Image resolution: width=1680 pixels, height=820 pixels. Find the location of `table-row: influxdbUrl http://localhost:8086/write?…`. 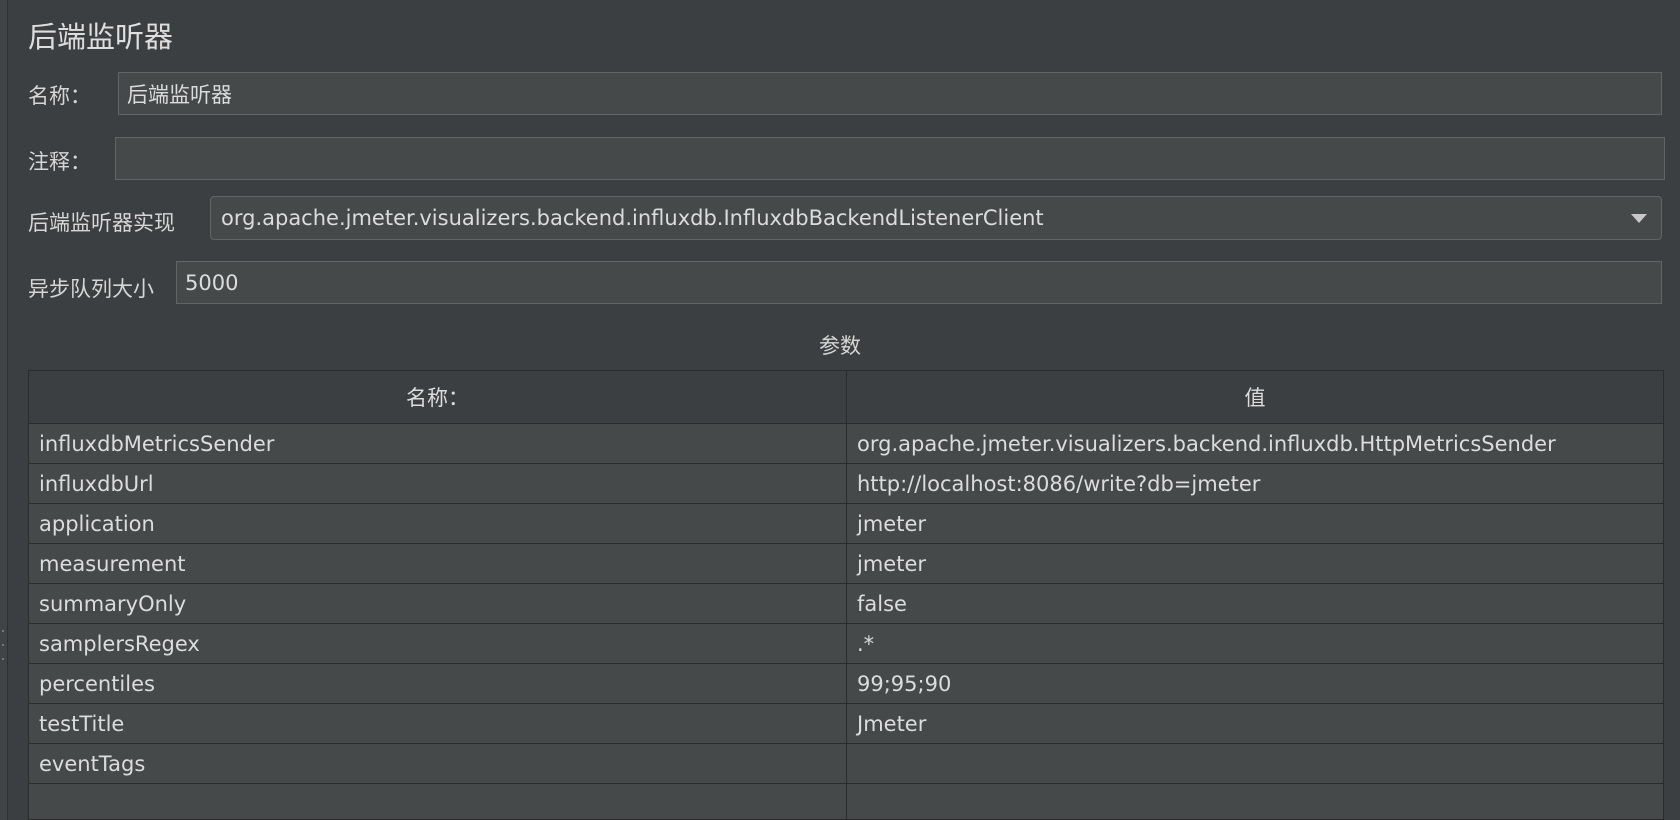

table-row: influxdbUrl http://localhost:8086/write?… is located at coordinates (846, 484).